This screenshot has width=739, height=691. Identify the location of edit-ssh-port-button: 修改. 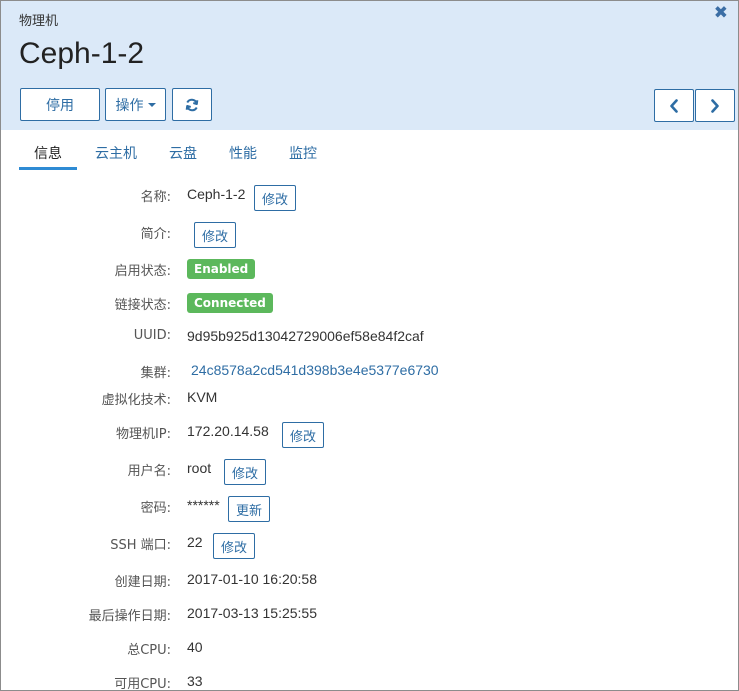
(234, 546).